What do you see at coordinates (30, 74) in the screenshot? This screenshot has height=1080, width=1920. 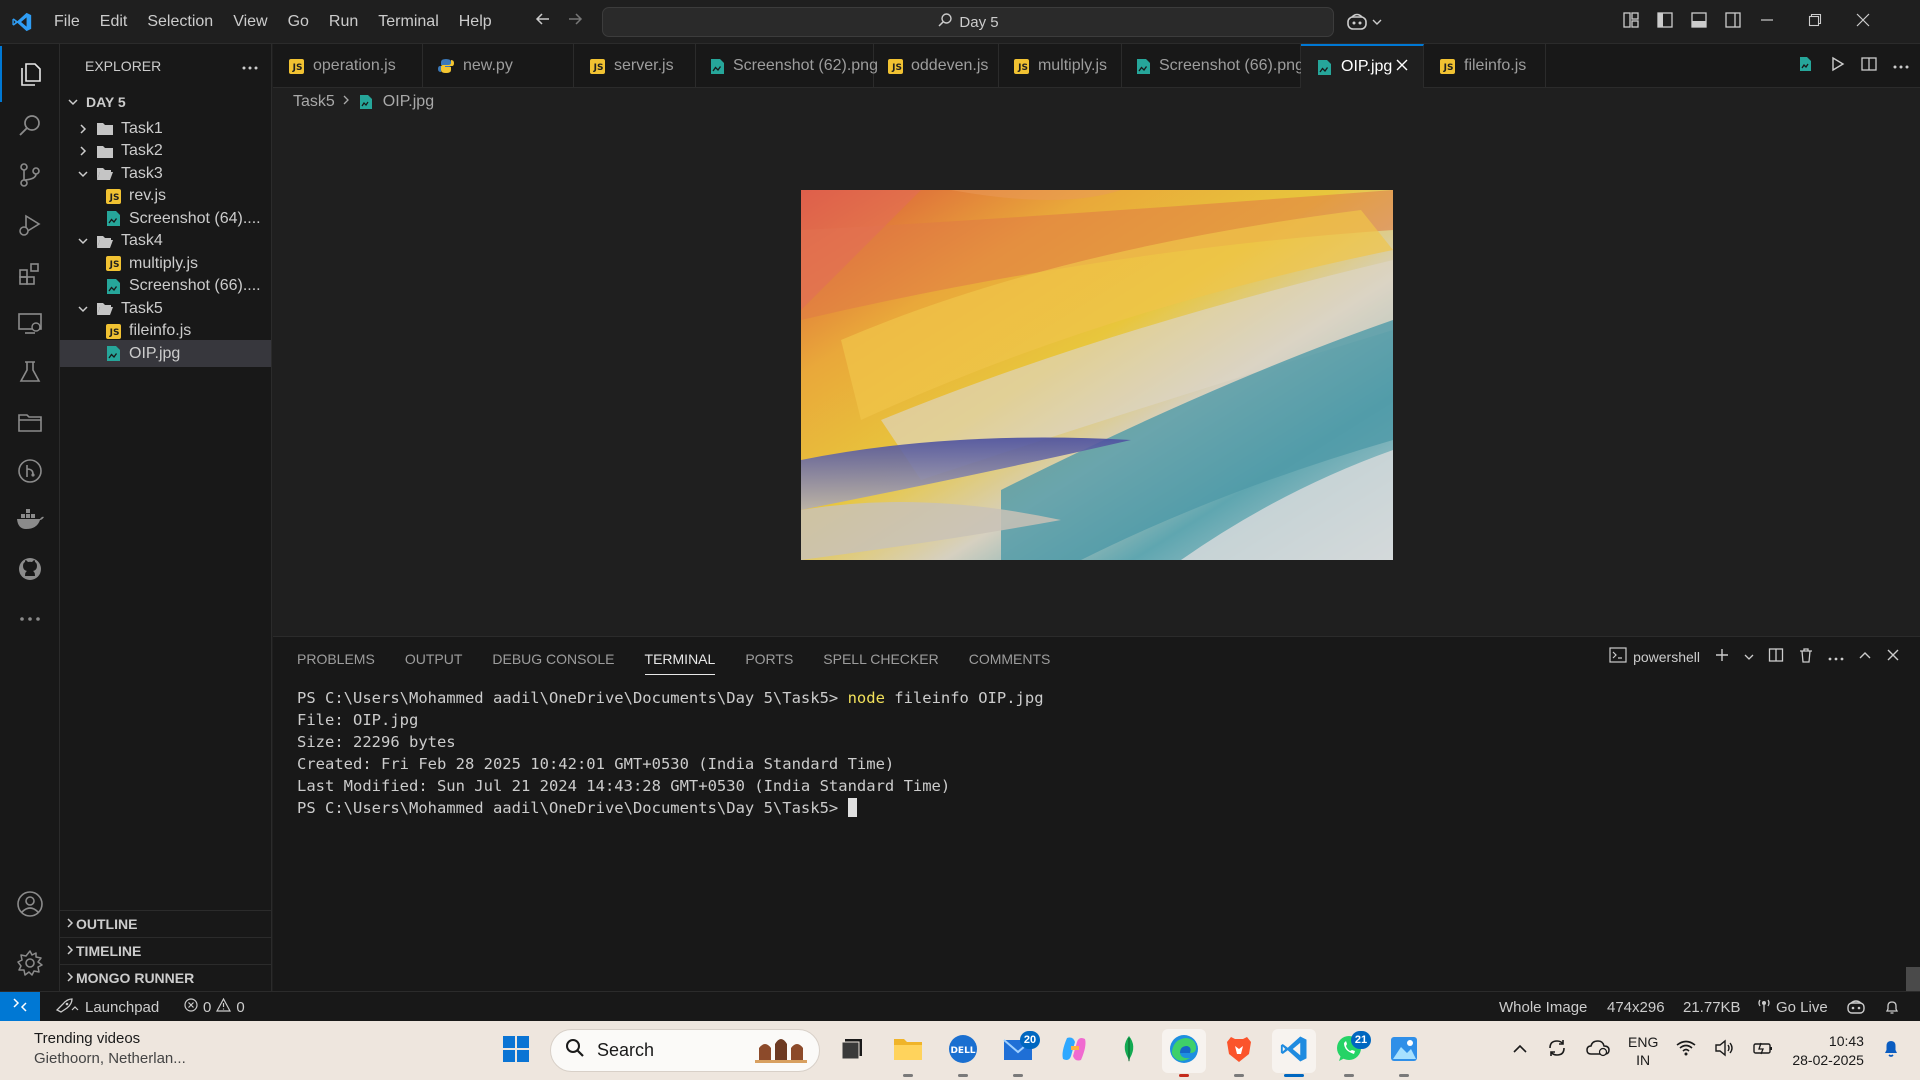 I see `explorer-icon` at bounding box center [30, 74].